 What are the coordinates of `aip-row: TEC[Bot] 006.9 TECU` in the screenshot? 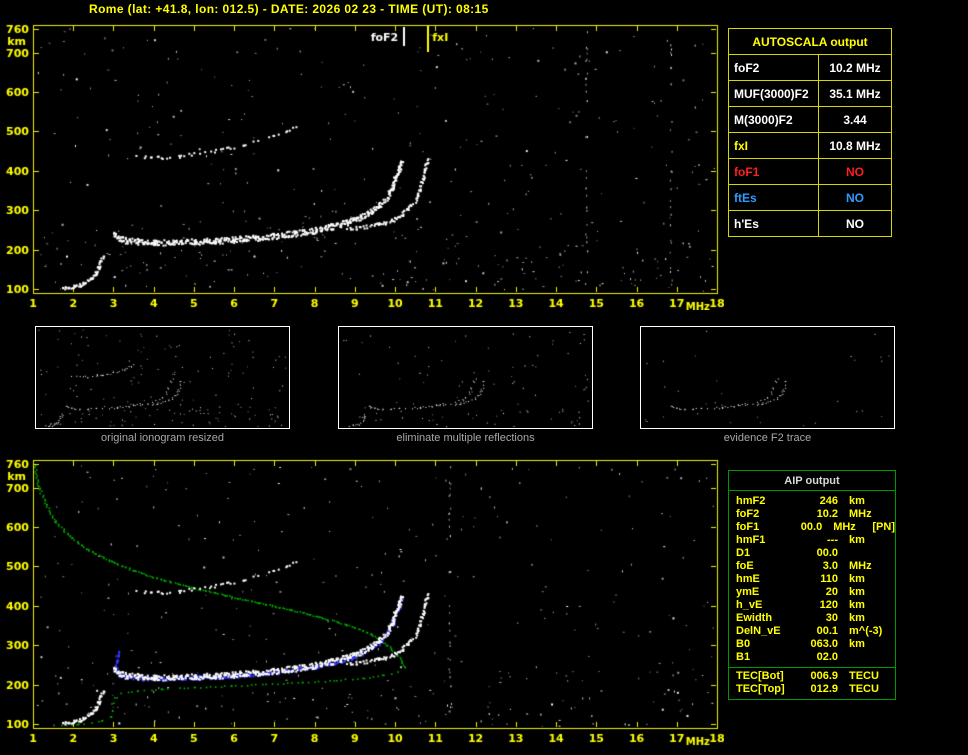 It's located at (812, 676).